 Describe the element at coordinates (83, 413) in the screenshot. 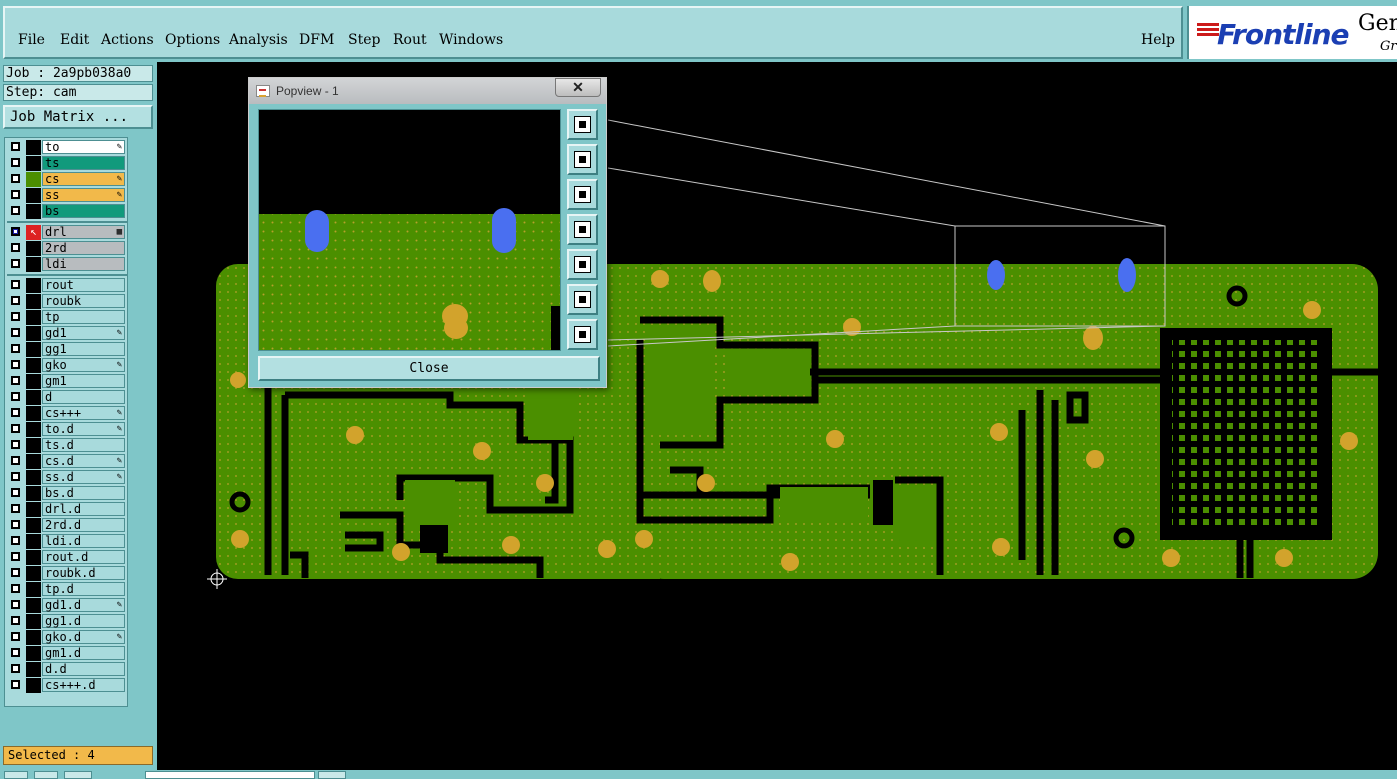

I see `layer-name: cs+++ ✎` at that location.